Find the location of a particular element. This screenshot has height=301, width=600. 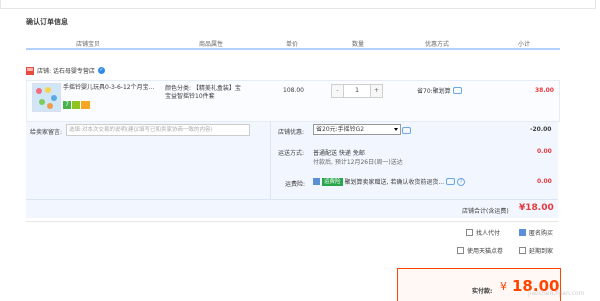

shop-discount-info-icon is located at coordinates (406, 130).